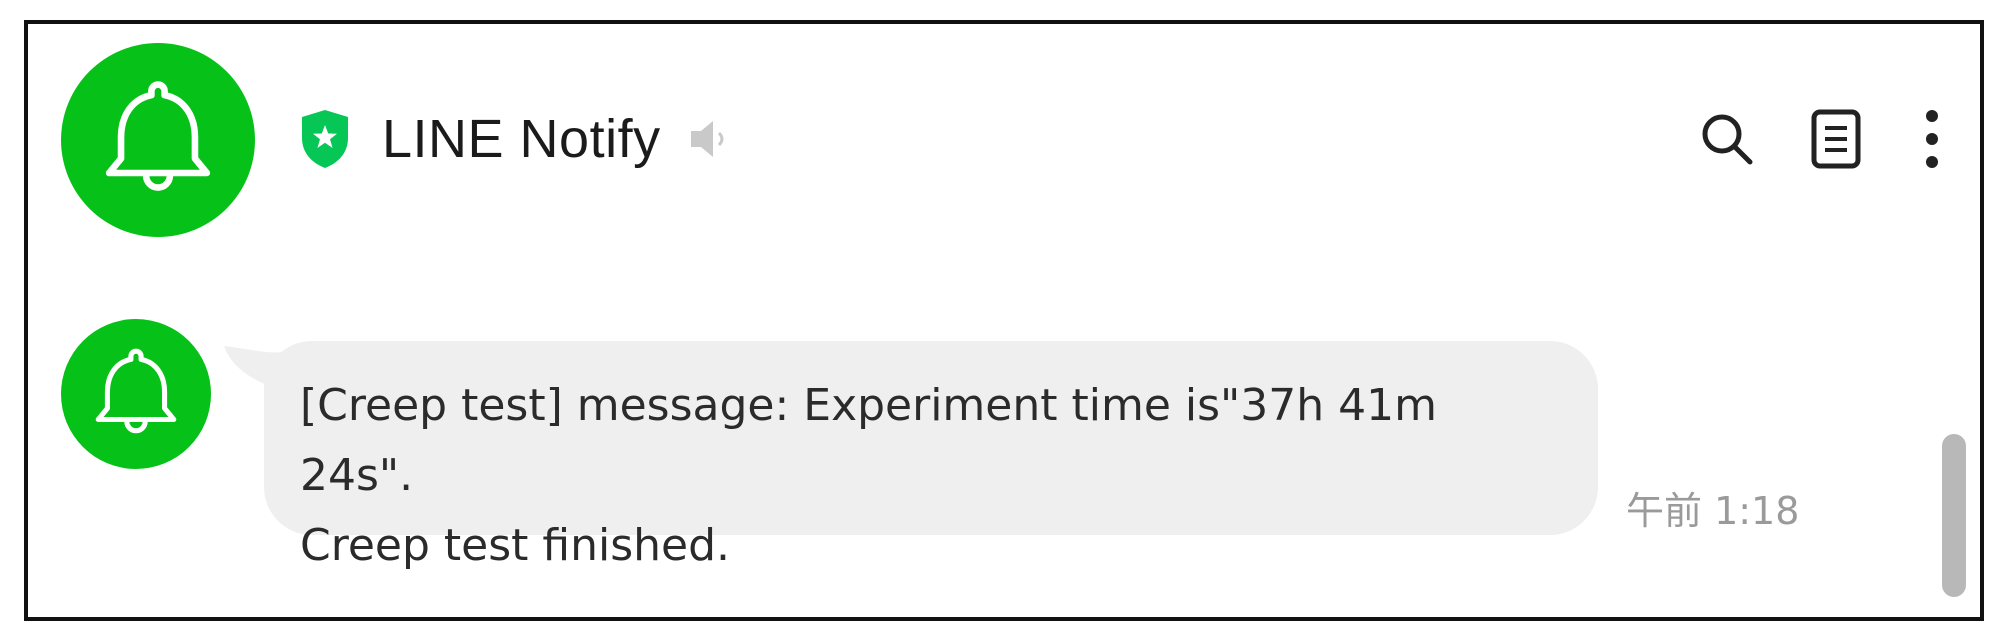 The width and height of the screenshot is (2005, 638). Describe the element at coordinates (710, 139) in the screenshot. I see `speaker-muted-icon` at that location.